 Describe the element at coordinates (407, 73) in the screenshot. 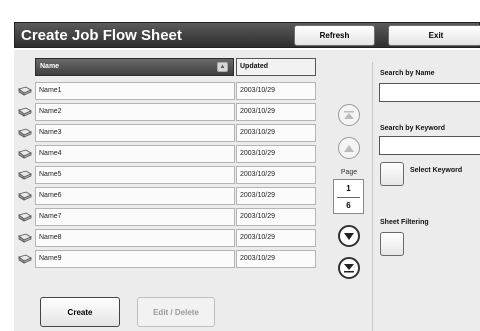

I see `search-by-name-label: Search by Name` at that location.